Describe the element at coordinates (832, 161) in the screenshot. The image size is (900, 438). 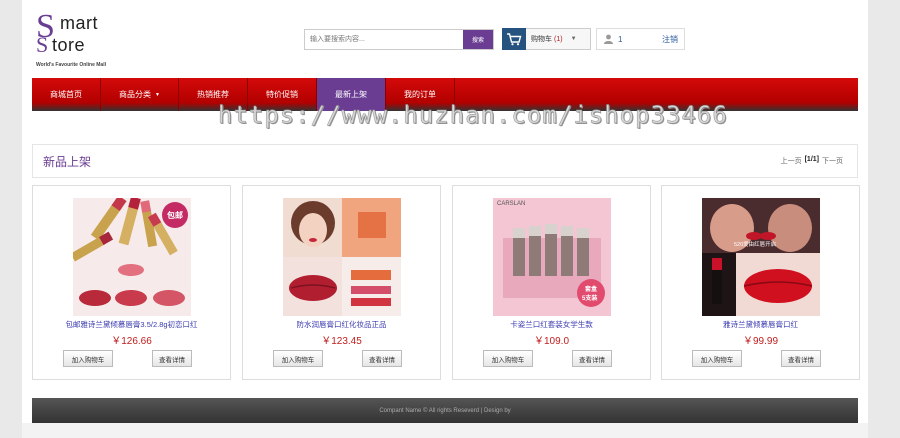
I see `next-page-link: 下一页` at that location.